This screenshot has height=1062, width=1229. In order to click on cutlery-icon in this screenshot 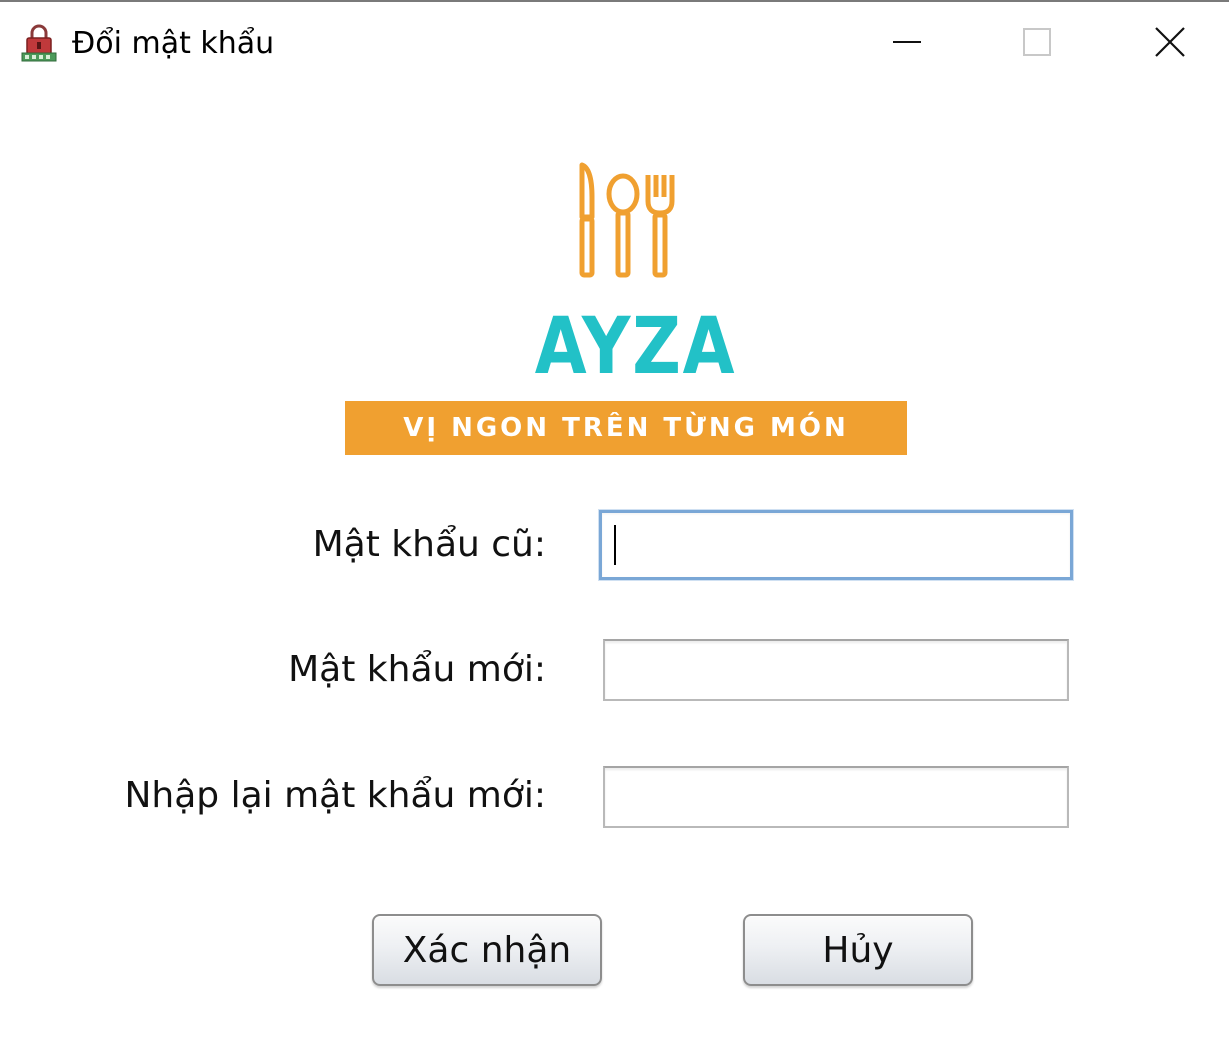, I will do `click(626, 219)`.